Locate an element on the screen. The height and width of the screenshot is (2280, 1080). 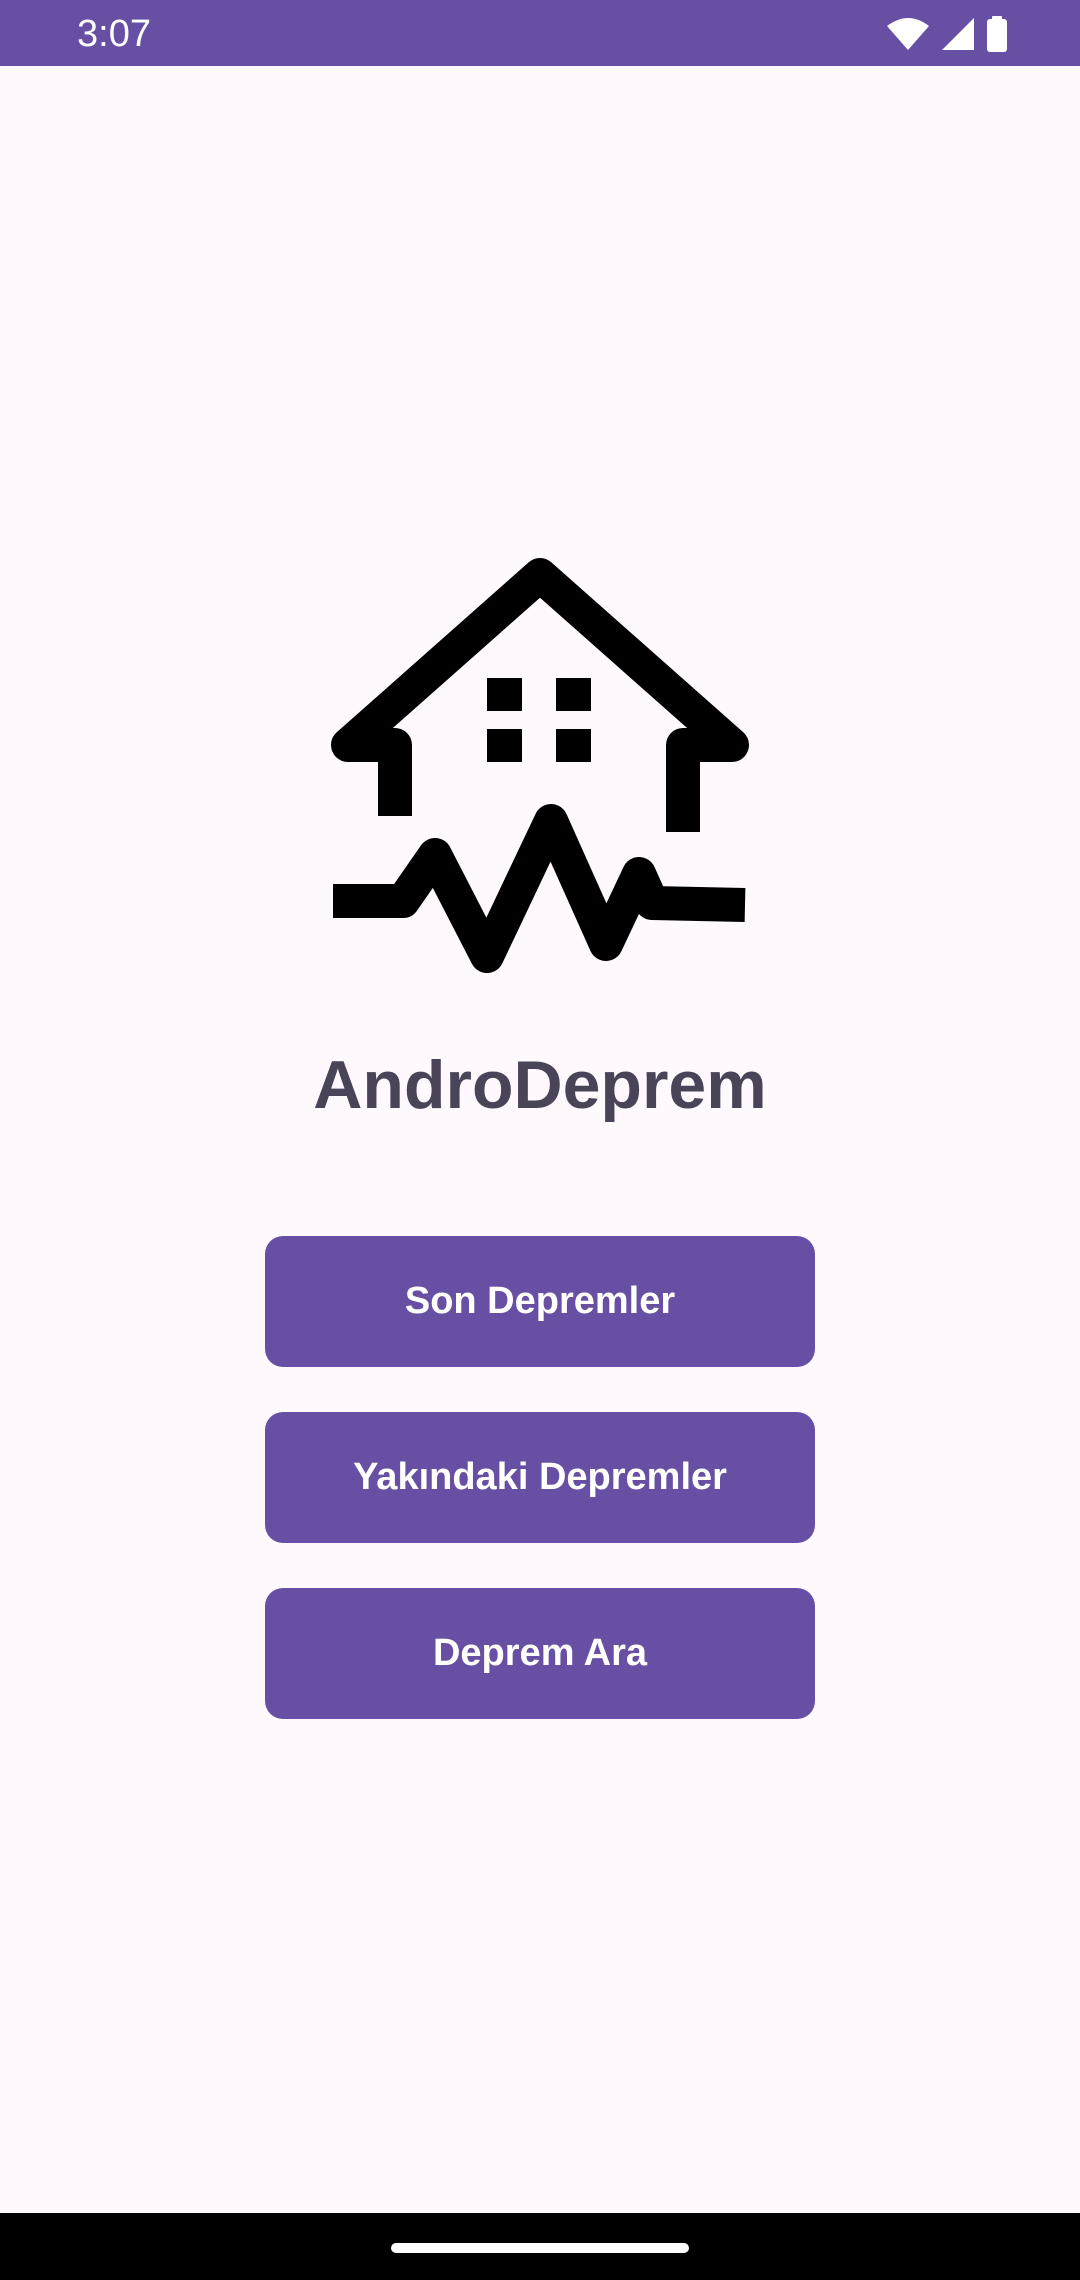
status-bar: 3:07 is located at coordinates (540, 33).